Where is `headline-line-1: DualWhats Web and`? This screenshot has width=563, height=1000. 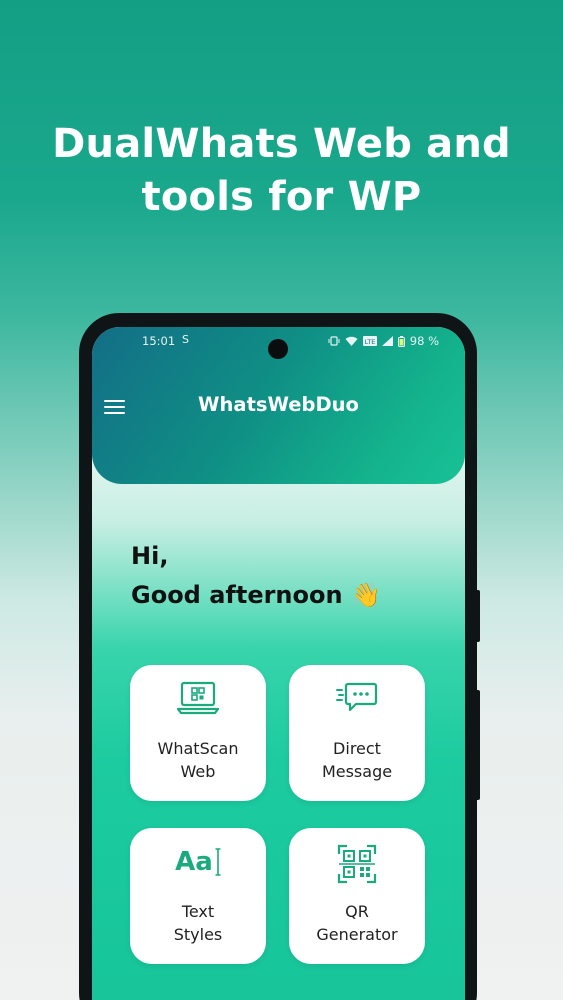 headline-line-1: DualWhats Web and is located at coordinates (281, 144).